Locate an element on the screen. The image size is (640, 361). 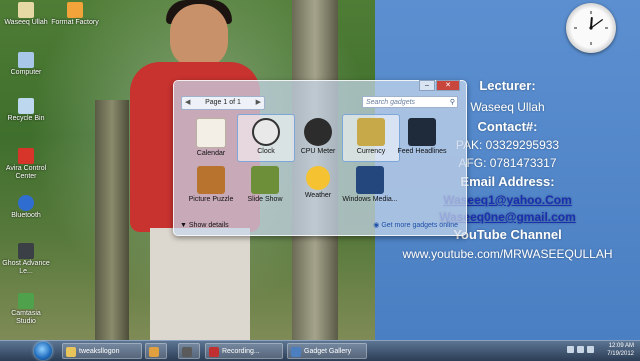
page-navigator: ◀ Page 1 of 1 ▶ is located at coordinates (223, 103).